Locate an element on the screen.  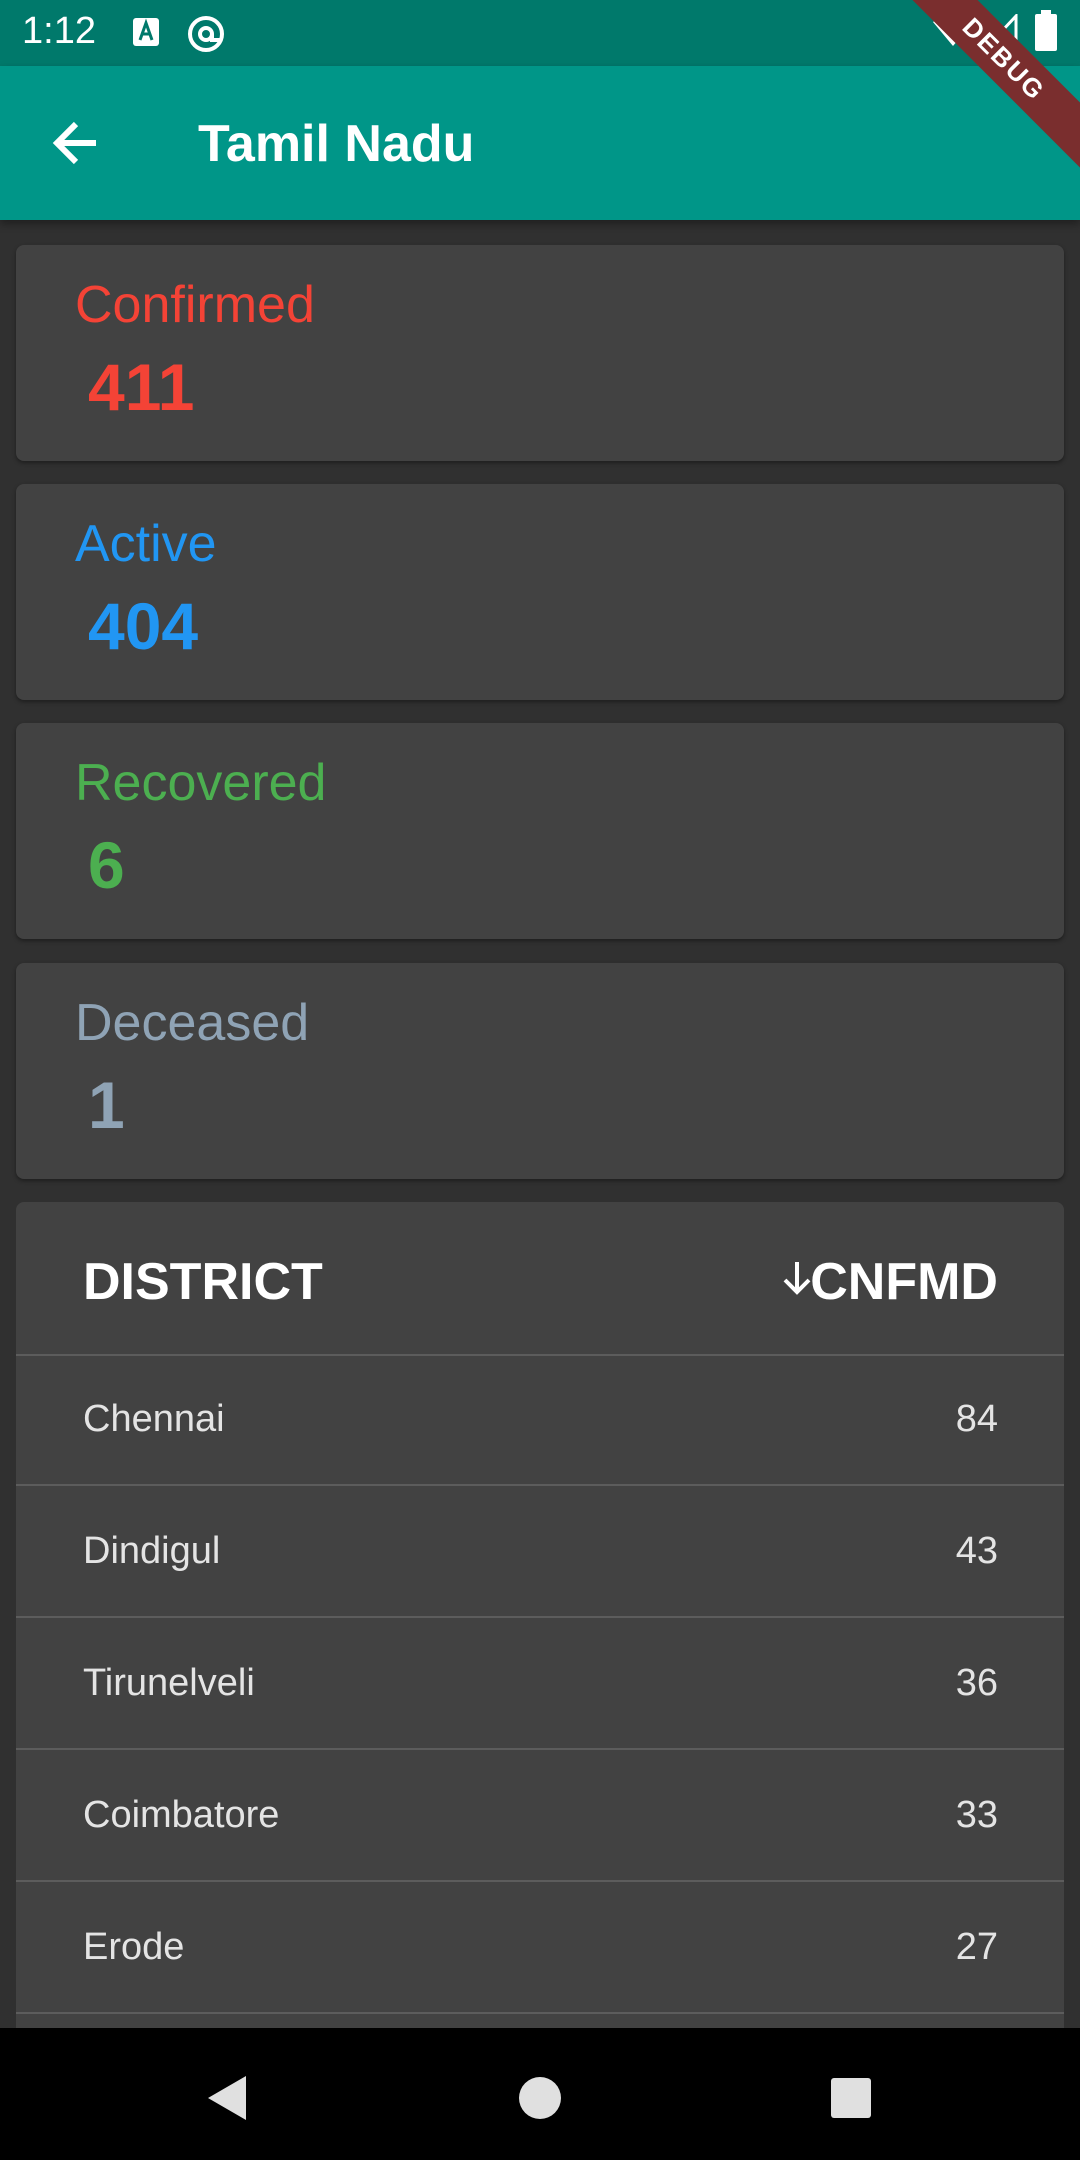
back-triangle-icon is located at coordinates (227, 2098).